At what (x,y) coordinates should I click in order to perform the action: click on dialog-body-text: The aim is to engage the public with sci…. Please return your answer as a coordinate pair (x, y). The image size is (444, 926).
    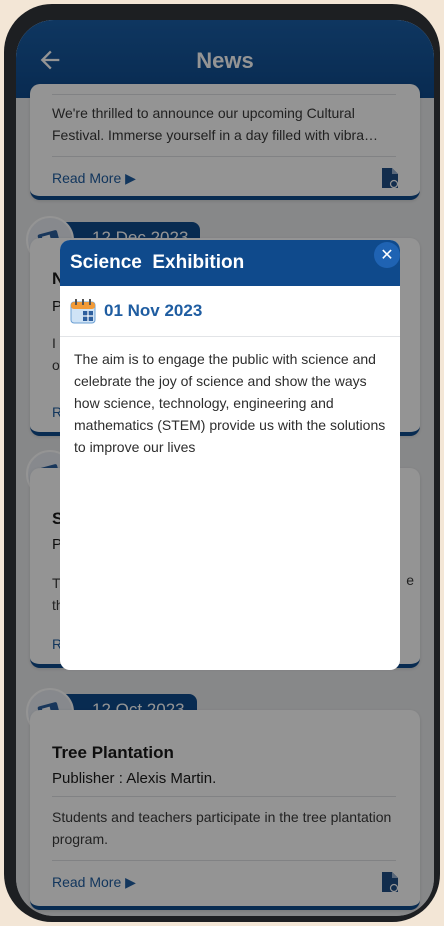
    Looking at the image, I should click on (230, 403).